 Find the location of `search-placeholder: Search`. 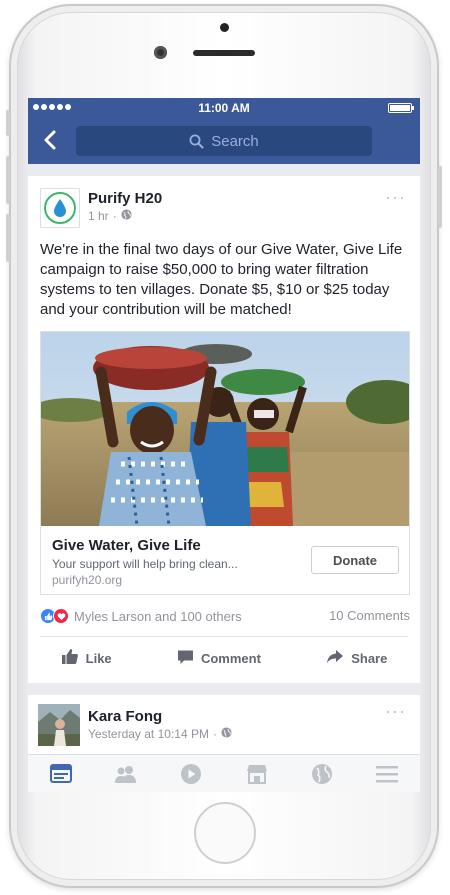

search-placeholder: Search is located at coordinates (235, 141).